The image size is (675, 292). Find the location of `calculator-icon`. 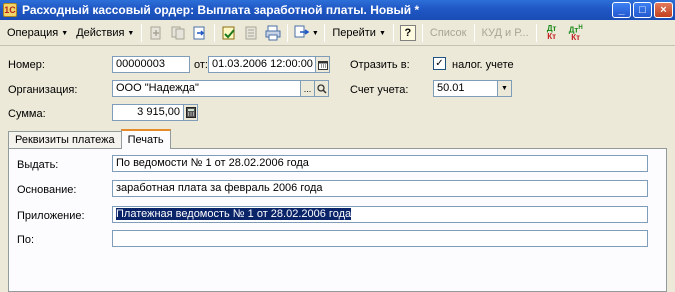

calculator-icon is located at coordinates (190, 112).